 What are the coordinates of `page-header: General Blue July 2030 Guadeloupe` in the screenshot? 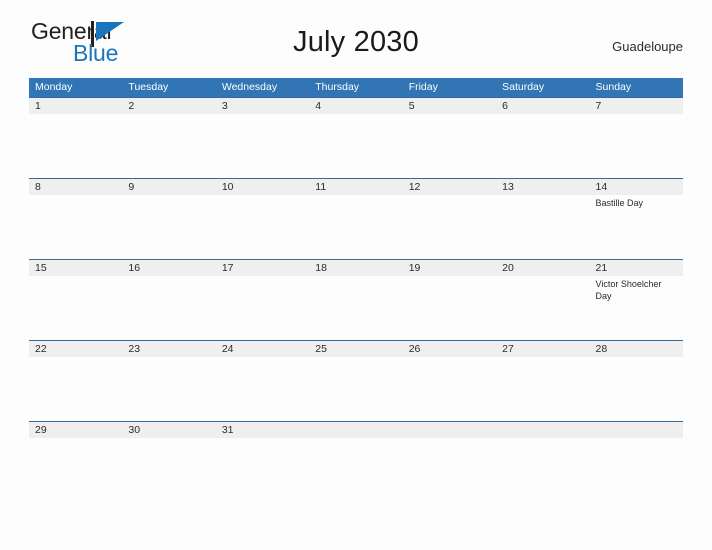 It's located at (356, 37).